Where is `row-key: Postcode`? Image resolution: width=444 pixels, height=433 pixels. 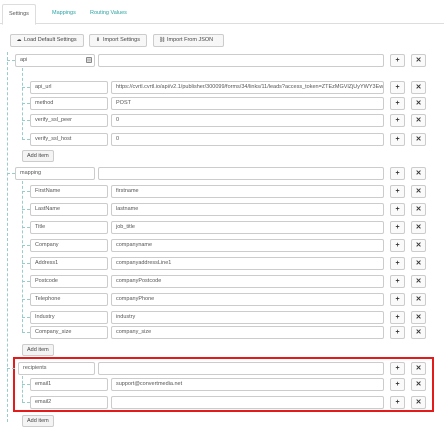
row-key: Postcode is located at coordinates (69, 281).